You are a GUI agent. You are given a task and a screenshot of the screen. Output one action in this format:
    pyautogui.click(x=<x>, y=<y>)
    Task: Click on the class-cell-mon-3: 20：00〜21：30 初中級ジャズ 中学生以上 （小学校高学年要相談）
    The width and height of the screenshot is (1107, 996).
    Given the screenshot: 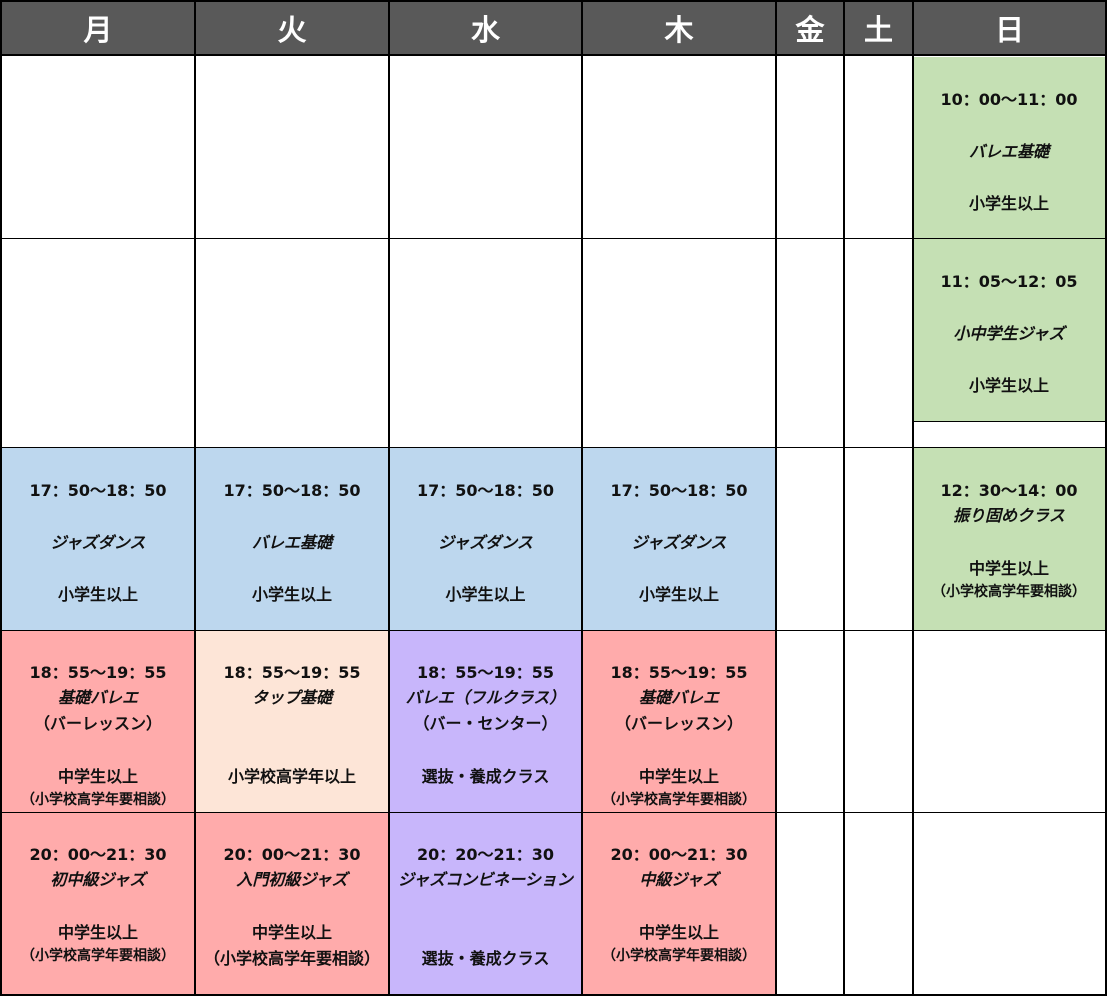 What is the action you would take?
    pyautogui.click(x=98, y=903)
    